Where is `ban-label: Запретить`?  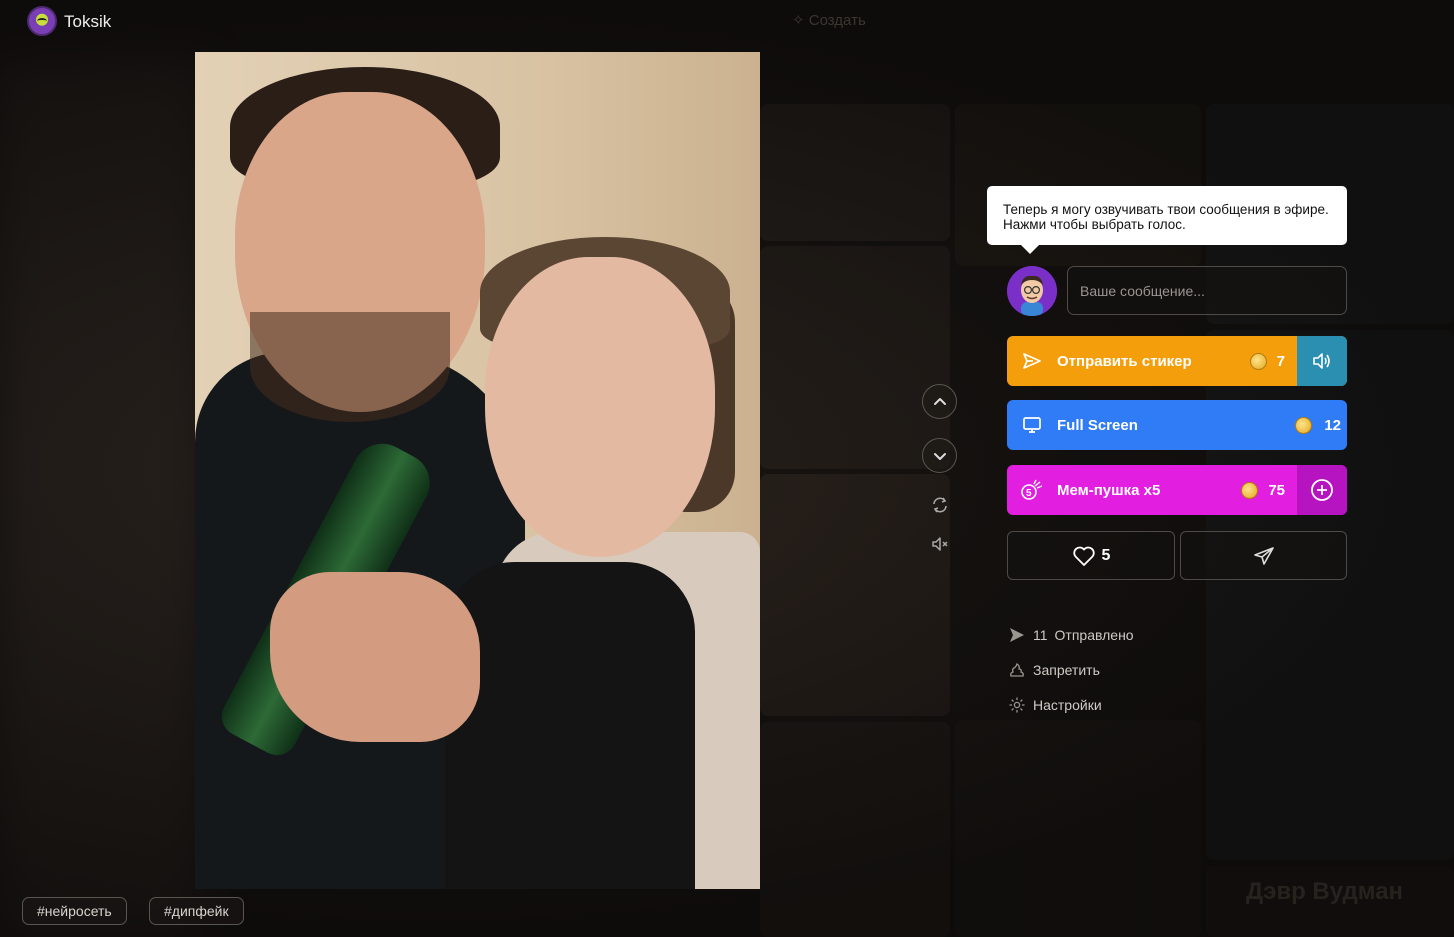
ban-label: Запретить is located at coordinates (1066, 670).